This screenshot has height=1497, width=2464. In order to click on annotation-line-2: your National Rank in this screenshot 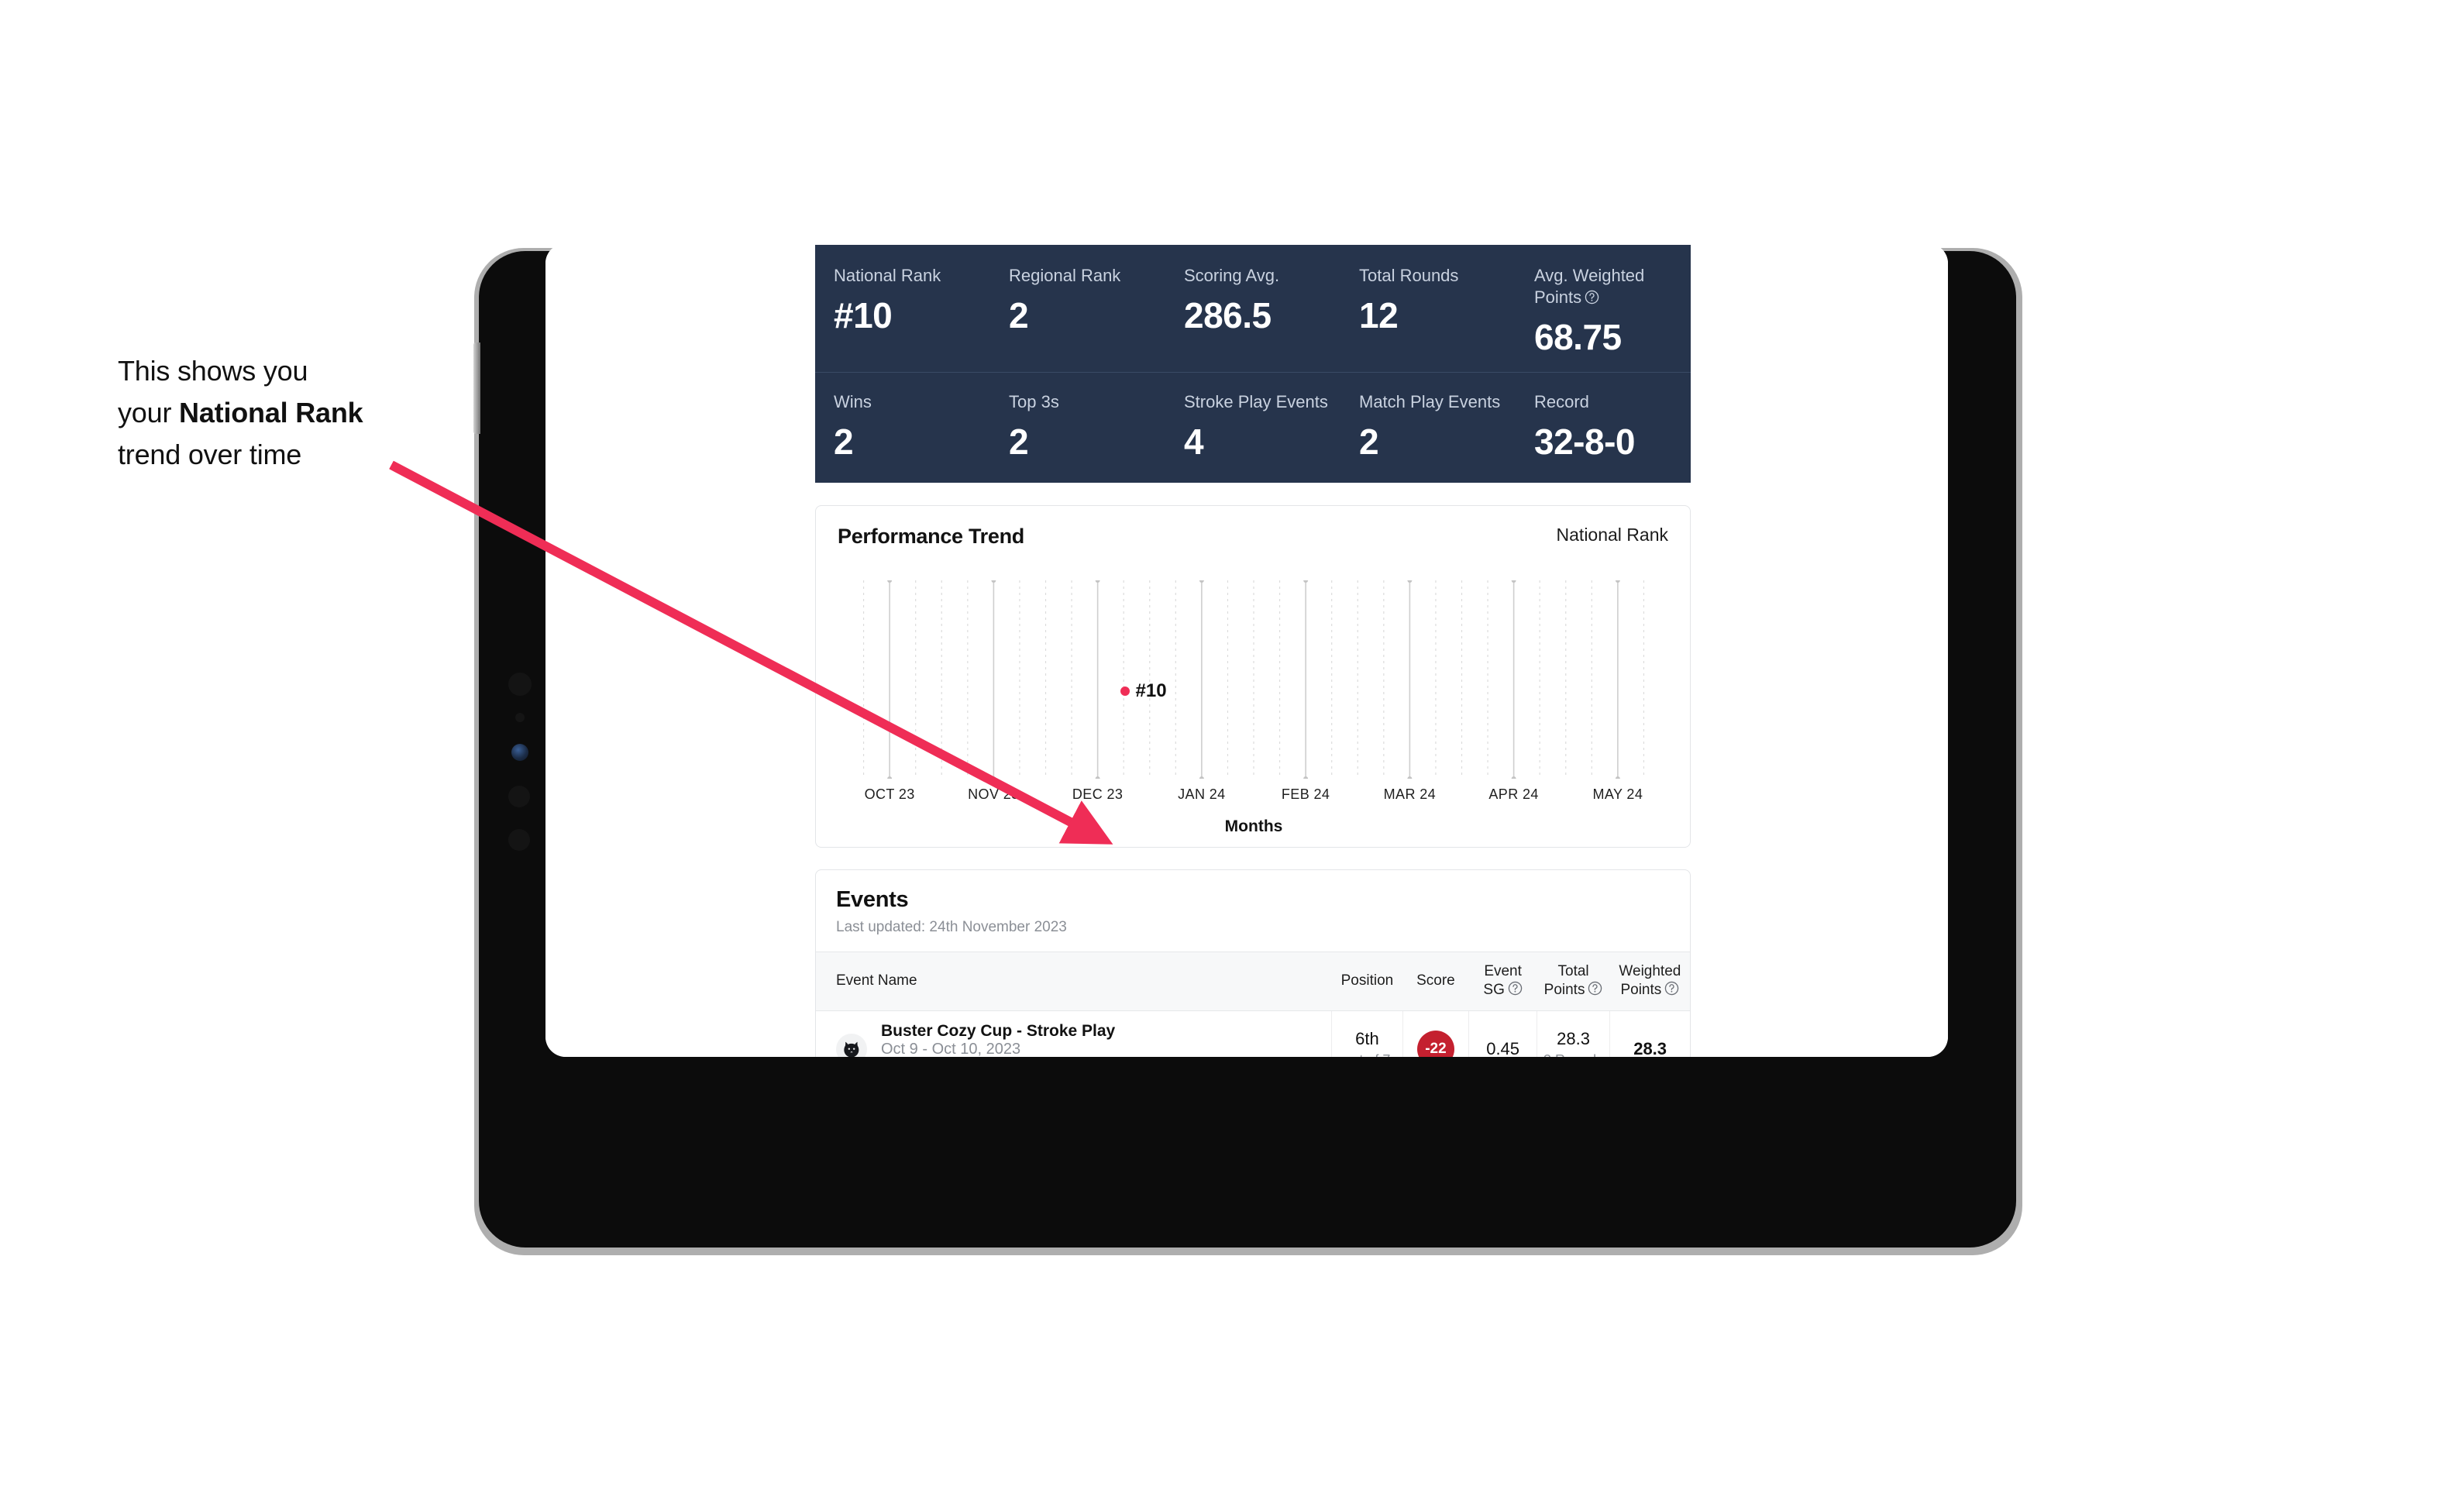, I will do `click(280, 413)`.